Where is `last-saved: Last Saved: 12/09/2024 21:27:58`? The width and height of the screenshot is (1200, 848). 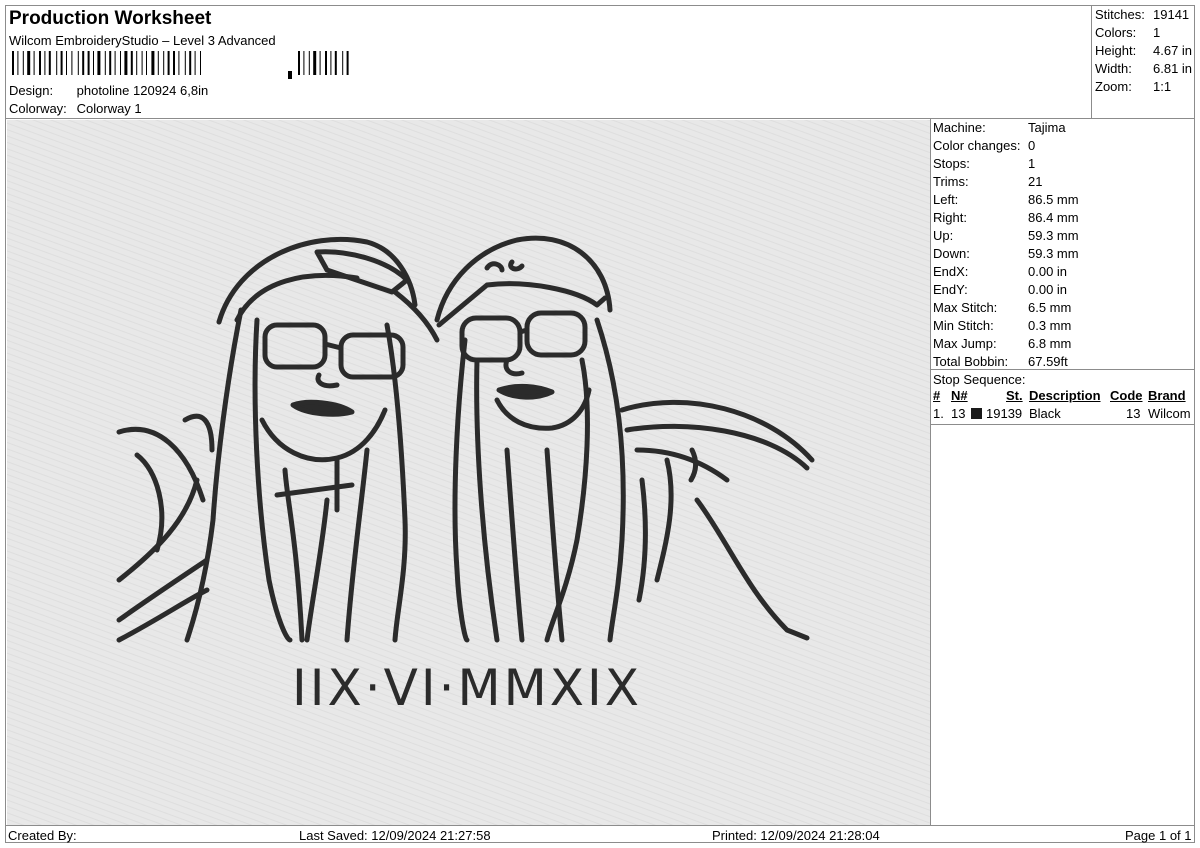 last-saved: Last Saved: 12/09/2024 21:27:58 is located at coordinates (395, 835).